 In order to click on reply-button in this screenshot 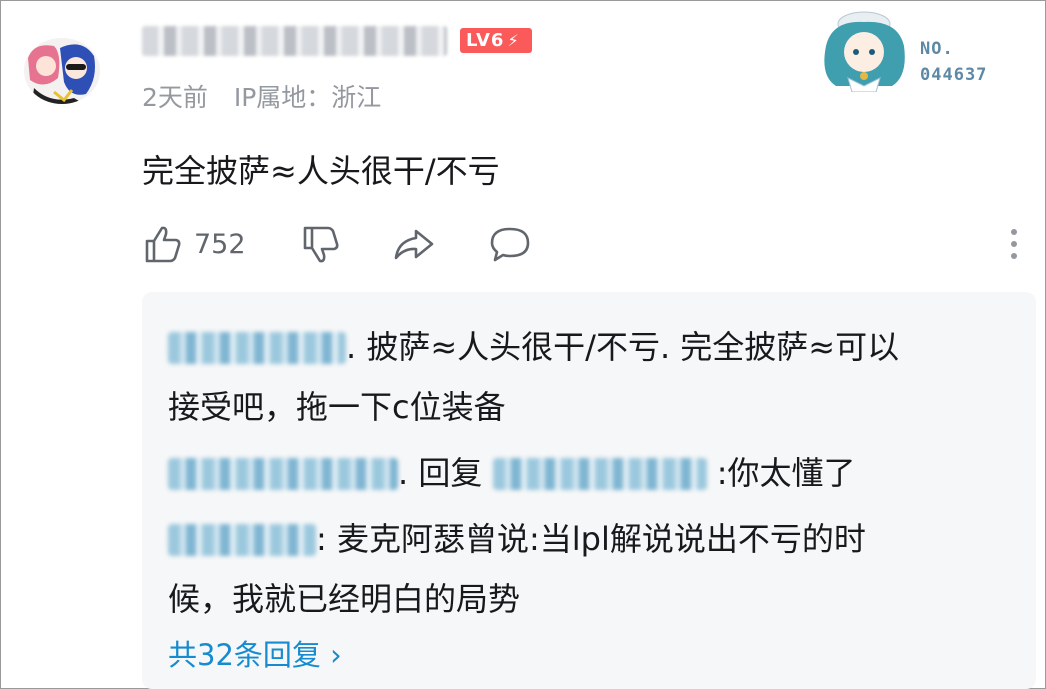, I will do `click(510, 244)`.